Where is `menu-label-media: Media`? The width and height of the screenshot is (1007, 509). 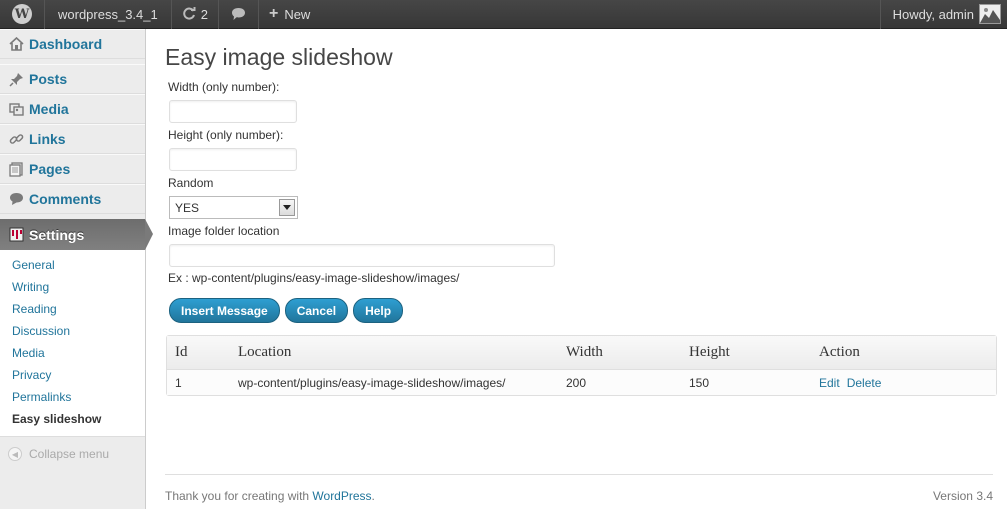
menu-label-media: Media is located at coordinates (49, 109).